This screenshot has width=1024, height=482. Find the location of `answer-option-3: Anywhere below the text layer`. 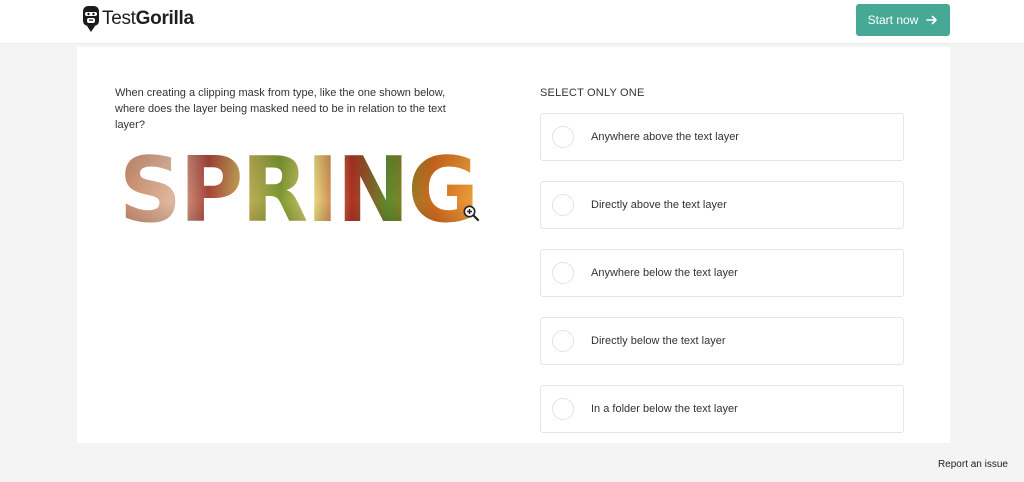

answer-option-3: Anywhere below the text layer is located at coordinates (722, 273).